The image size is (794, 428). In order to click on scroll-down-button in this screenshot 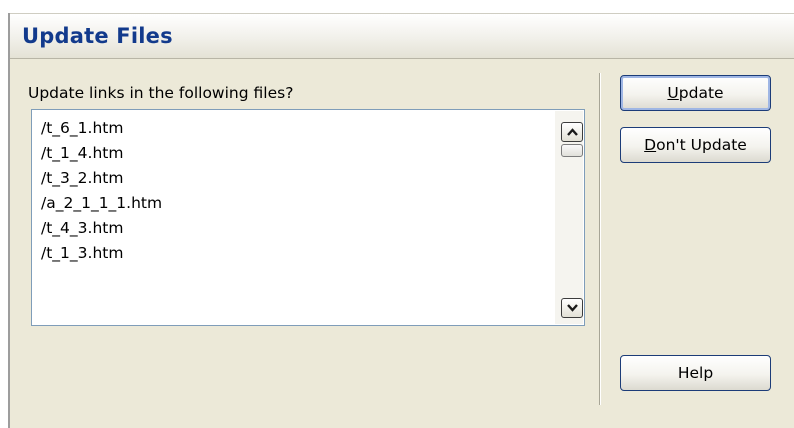, I will do `click(572, 308)`.